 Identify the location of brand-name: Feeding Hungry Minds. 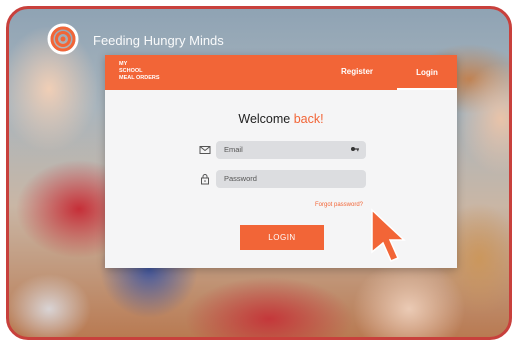
(158, 40).